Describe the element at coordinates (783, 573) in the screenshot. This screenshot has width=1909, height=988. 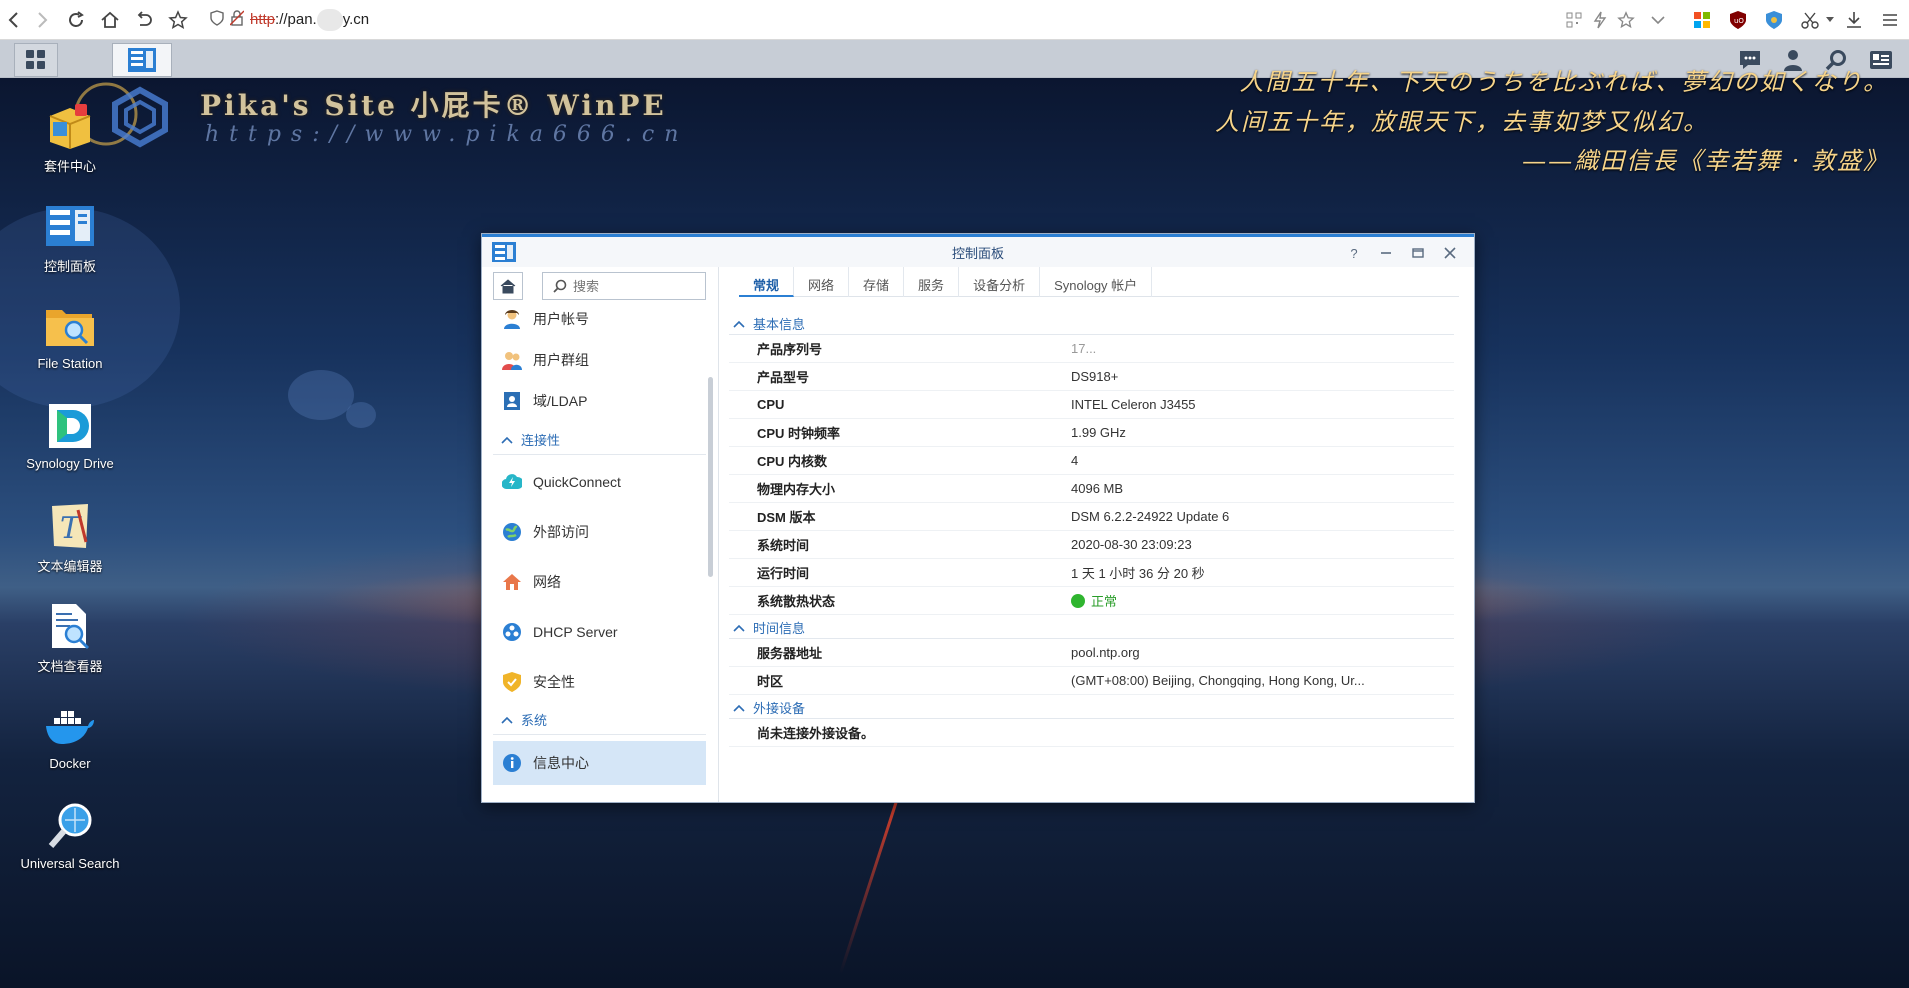
I see `info-label: 运行时间` at that location.